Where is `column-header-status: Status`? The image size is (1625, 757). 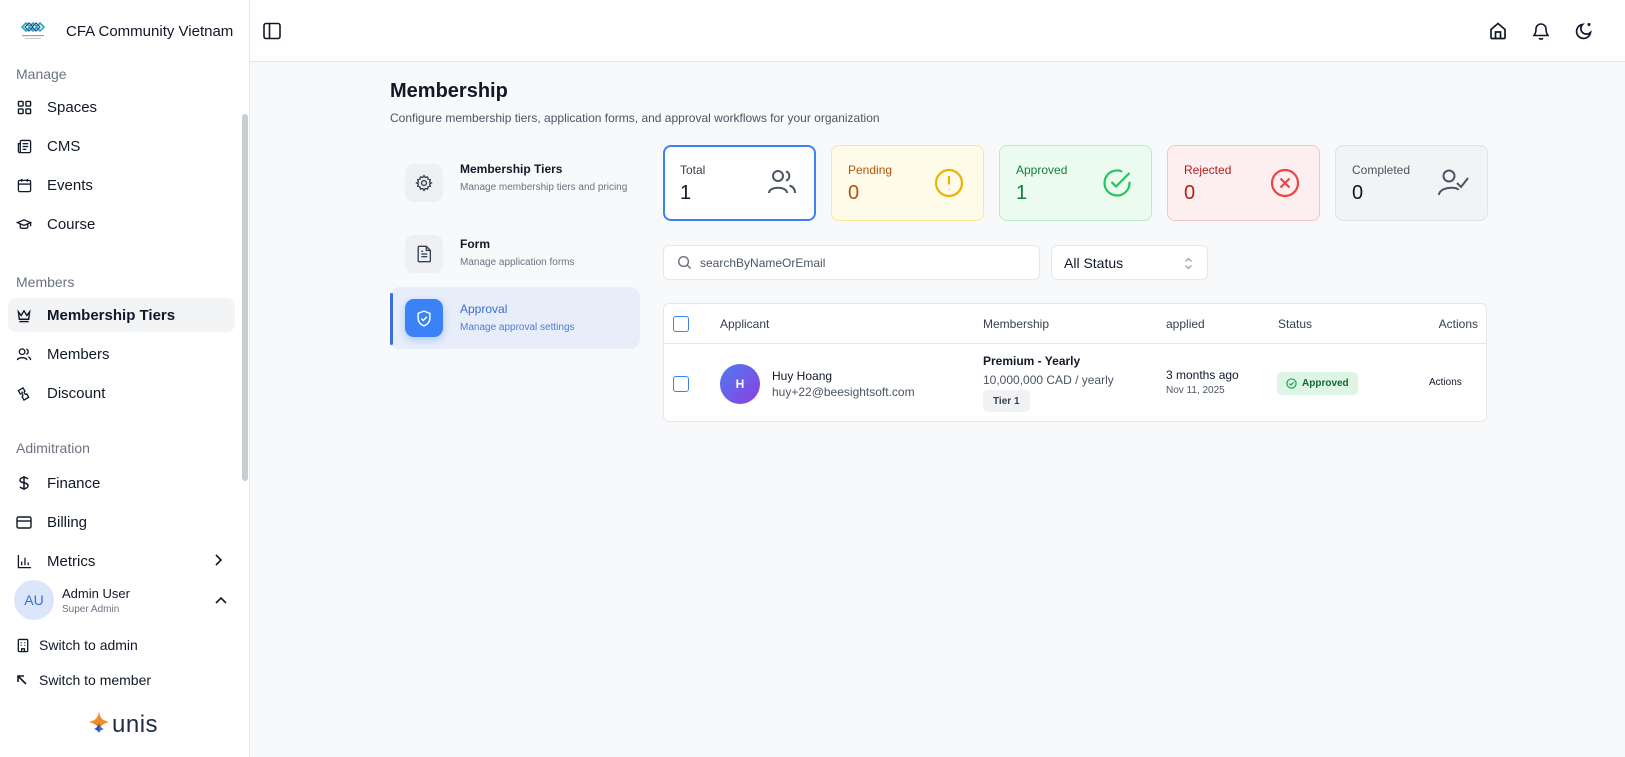
column-header-status: Status is located at coordinates (1295, 324).